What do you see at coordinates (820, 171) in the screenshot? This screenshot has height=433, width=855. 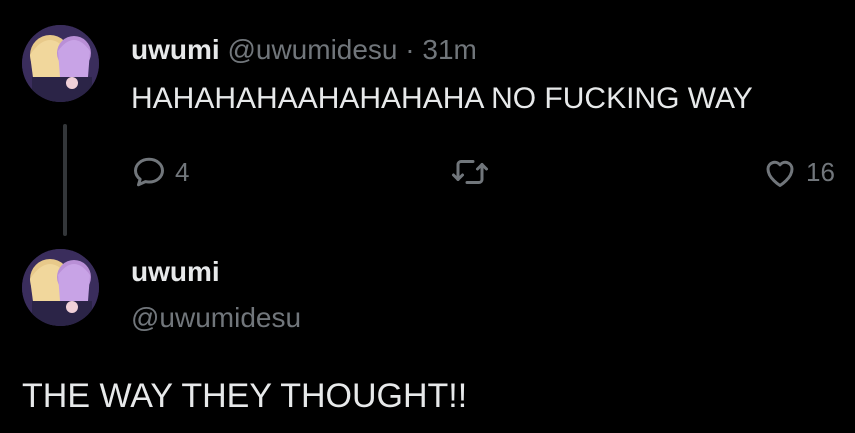 I see `like-count: 16` at bounding box center [820, 171].